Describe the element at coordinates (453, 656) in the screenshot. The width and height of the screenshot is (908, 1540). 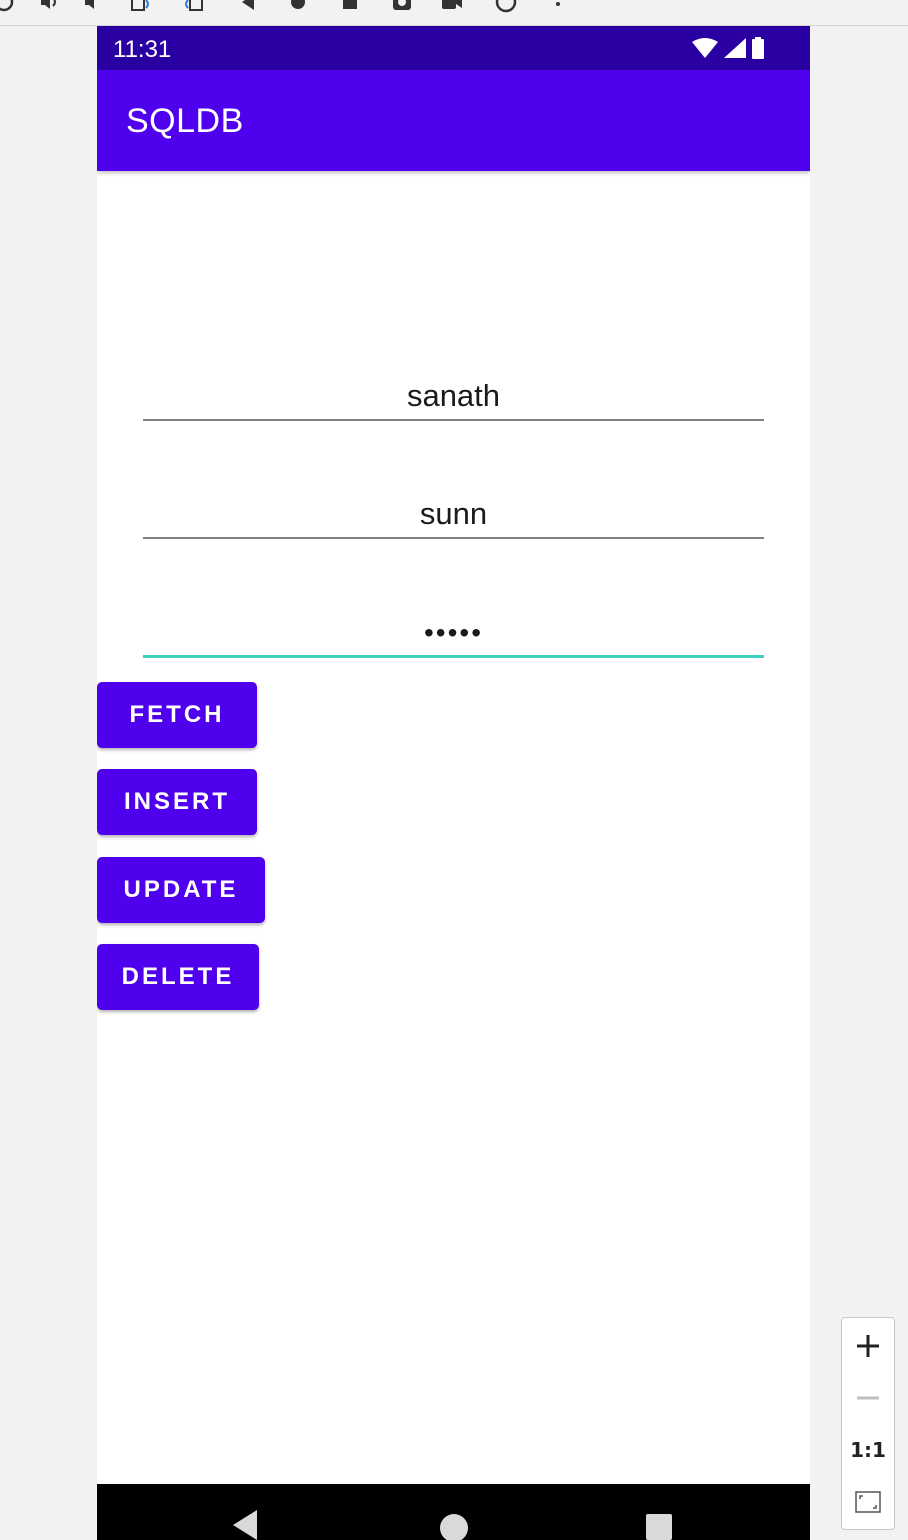
I see `password-field-underline` at that location.